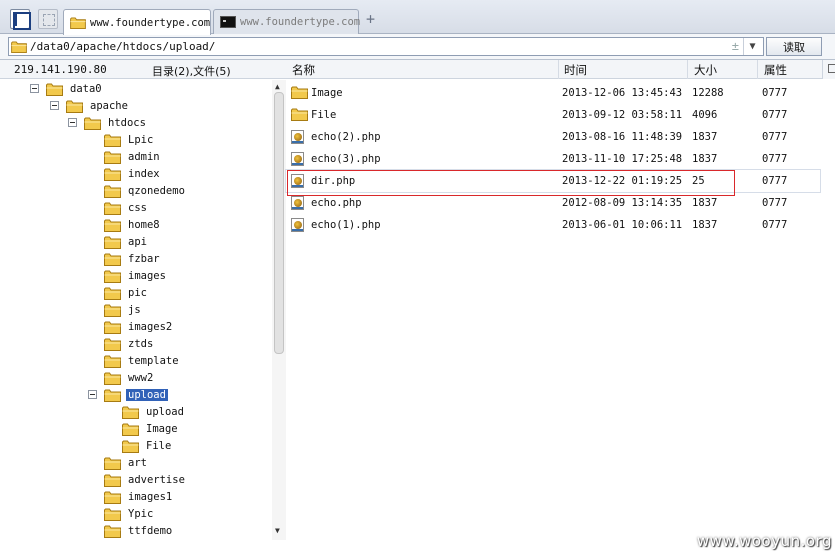 The width and height of the screenshot is (835, 552). What do you see at coordinates (126, 463) in the screenshot?
I see `tree-node: art` at bounding box center [126, 463].